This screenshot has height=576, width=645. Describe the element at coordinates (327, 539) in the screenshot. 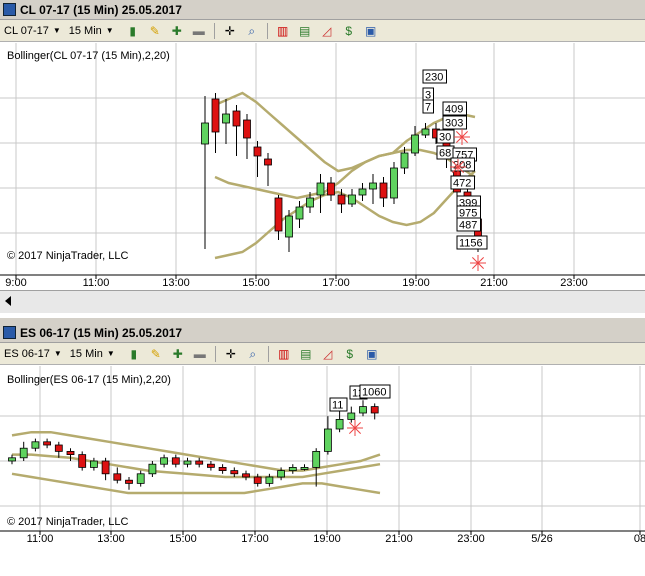

I see `x-tick-label: 19:00` at that location.